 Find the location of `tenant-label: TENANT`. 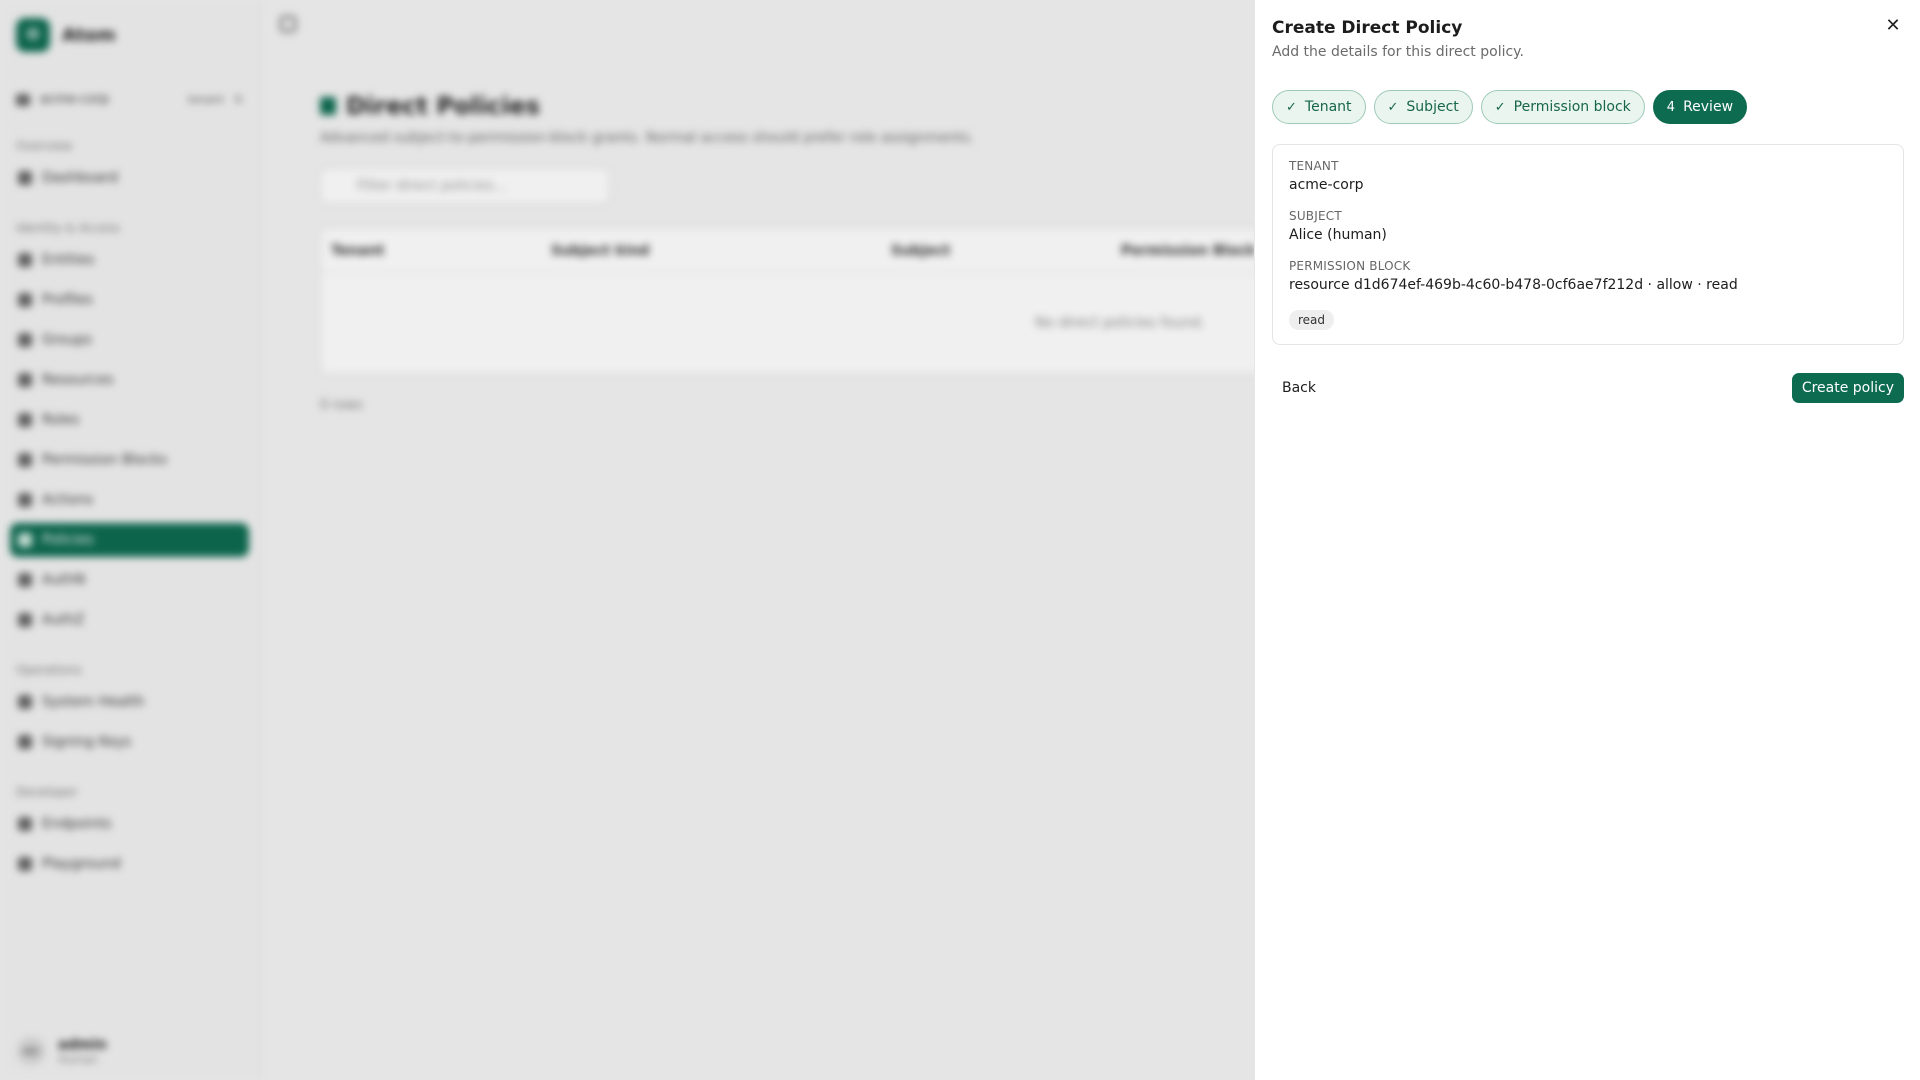

tenant-label: TENANT is located at coordinates (1314, 166).